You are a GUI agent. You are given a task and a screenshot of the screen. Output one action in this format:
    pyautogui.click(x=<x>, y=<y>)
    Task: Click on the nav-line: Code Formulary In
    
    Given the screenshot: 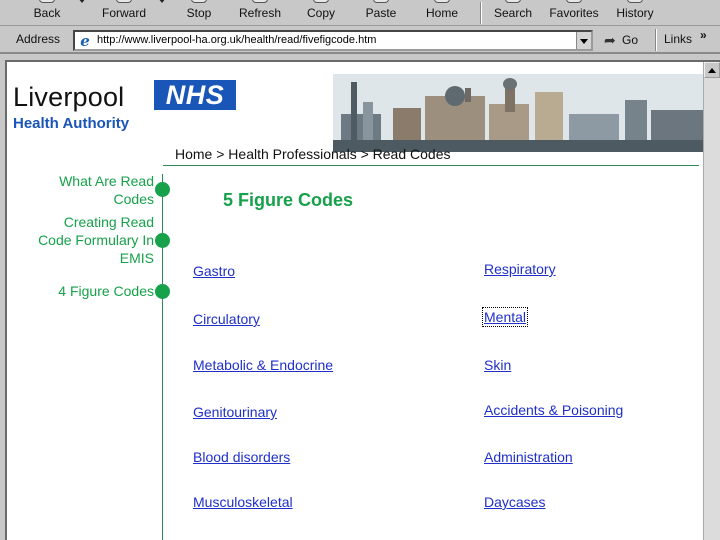 What is the action you would take?
    pyautogui.click(x=96, y=240)
    